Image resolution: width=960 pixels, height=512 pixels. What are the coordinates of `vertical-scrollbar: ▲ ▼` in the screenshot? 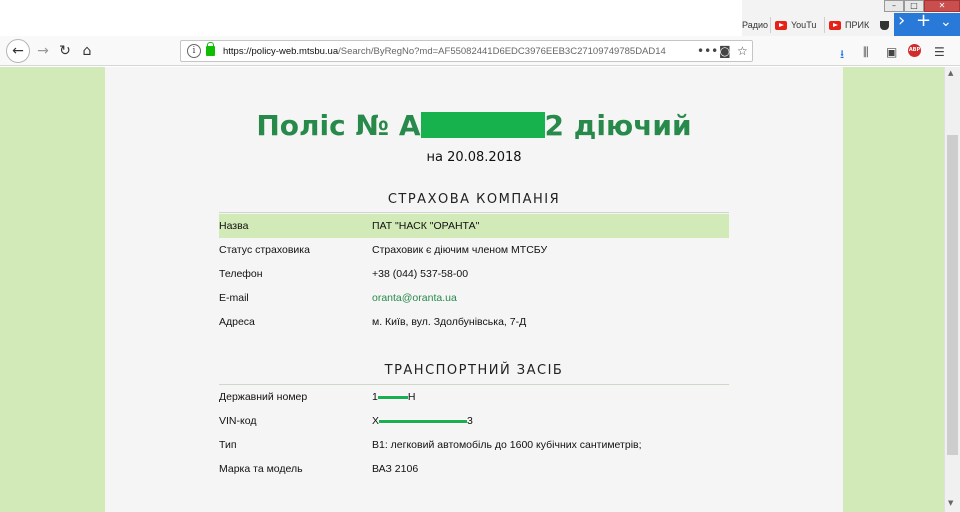 It's located at (952, 289).